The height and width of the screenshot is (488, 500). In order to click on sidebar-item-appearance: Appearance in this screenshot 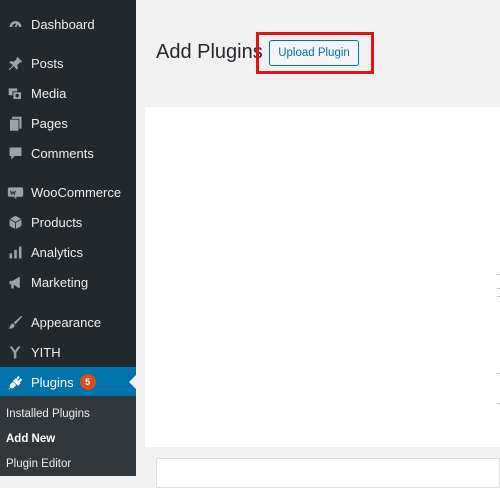, I will do `click(68, 322)`.